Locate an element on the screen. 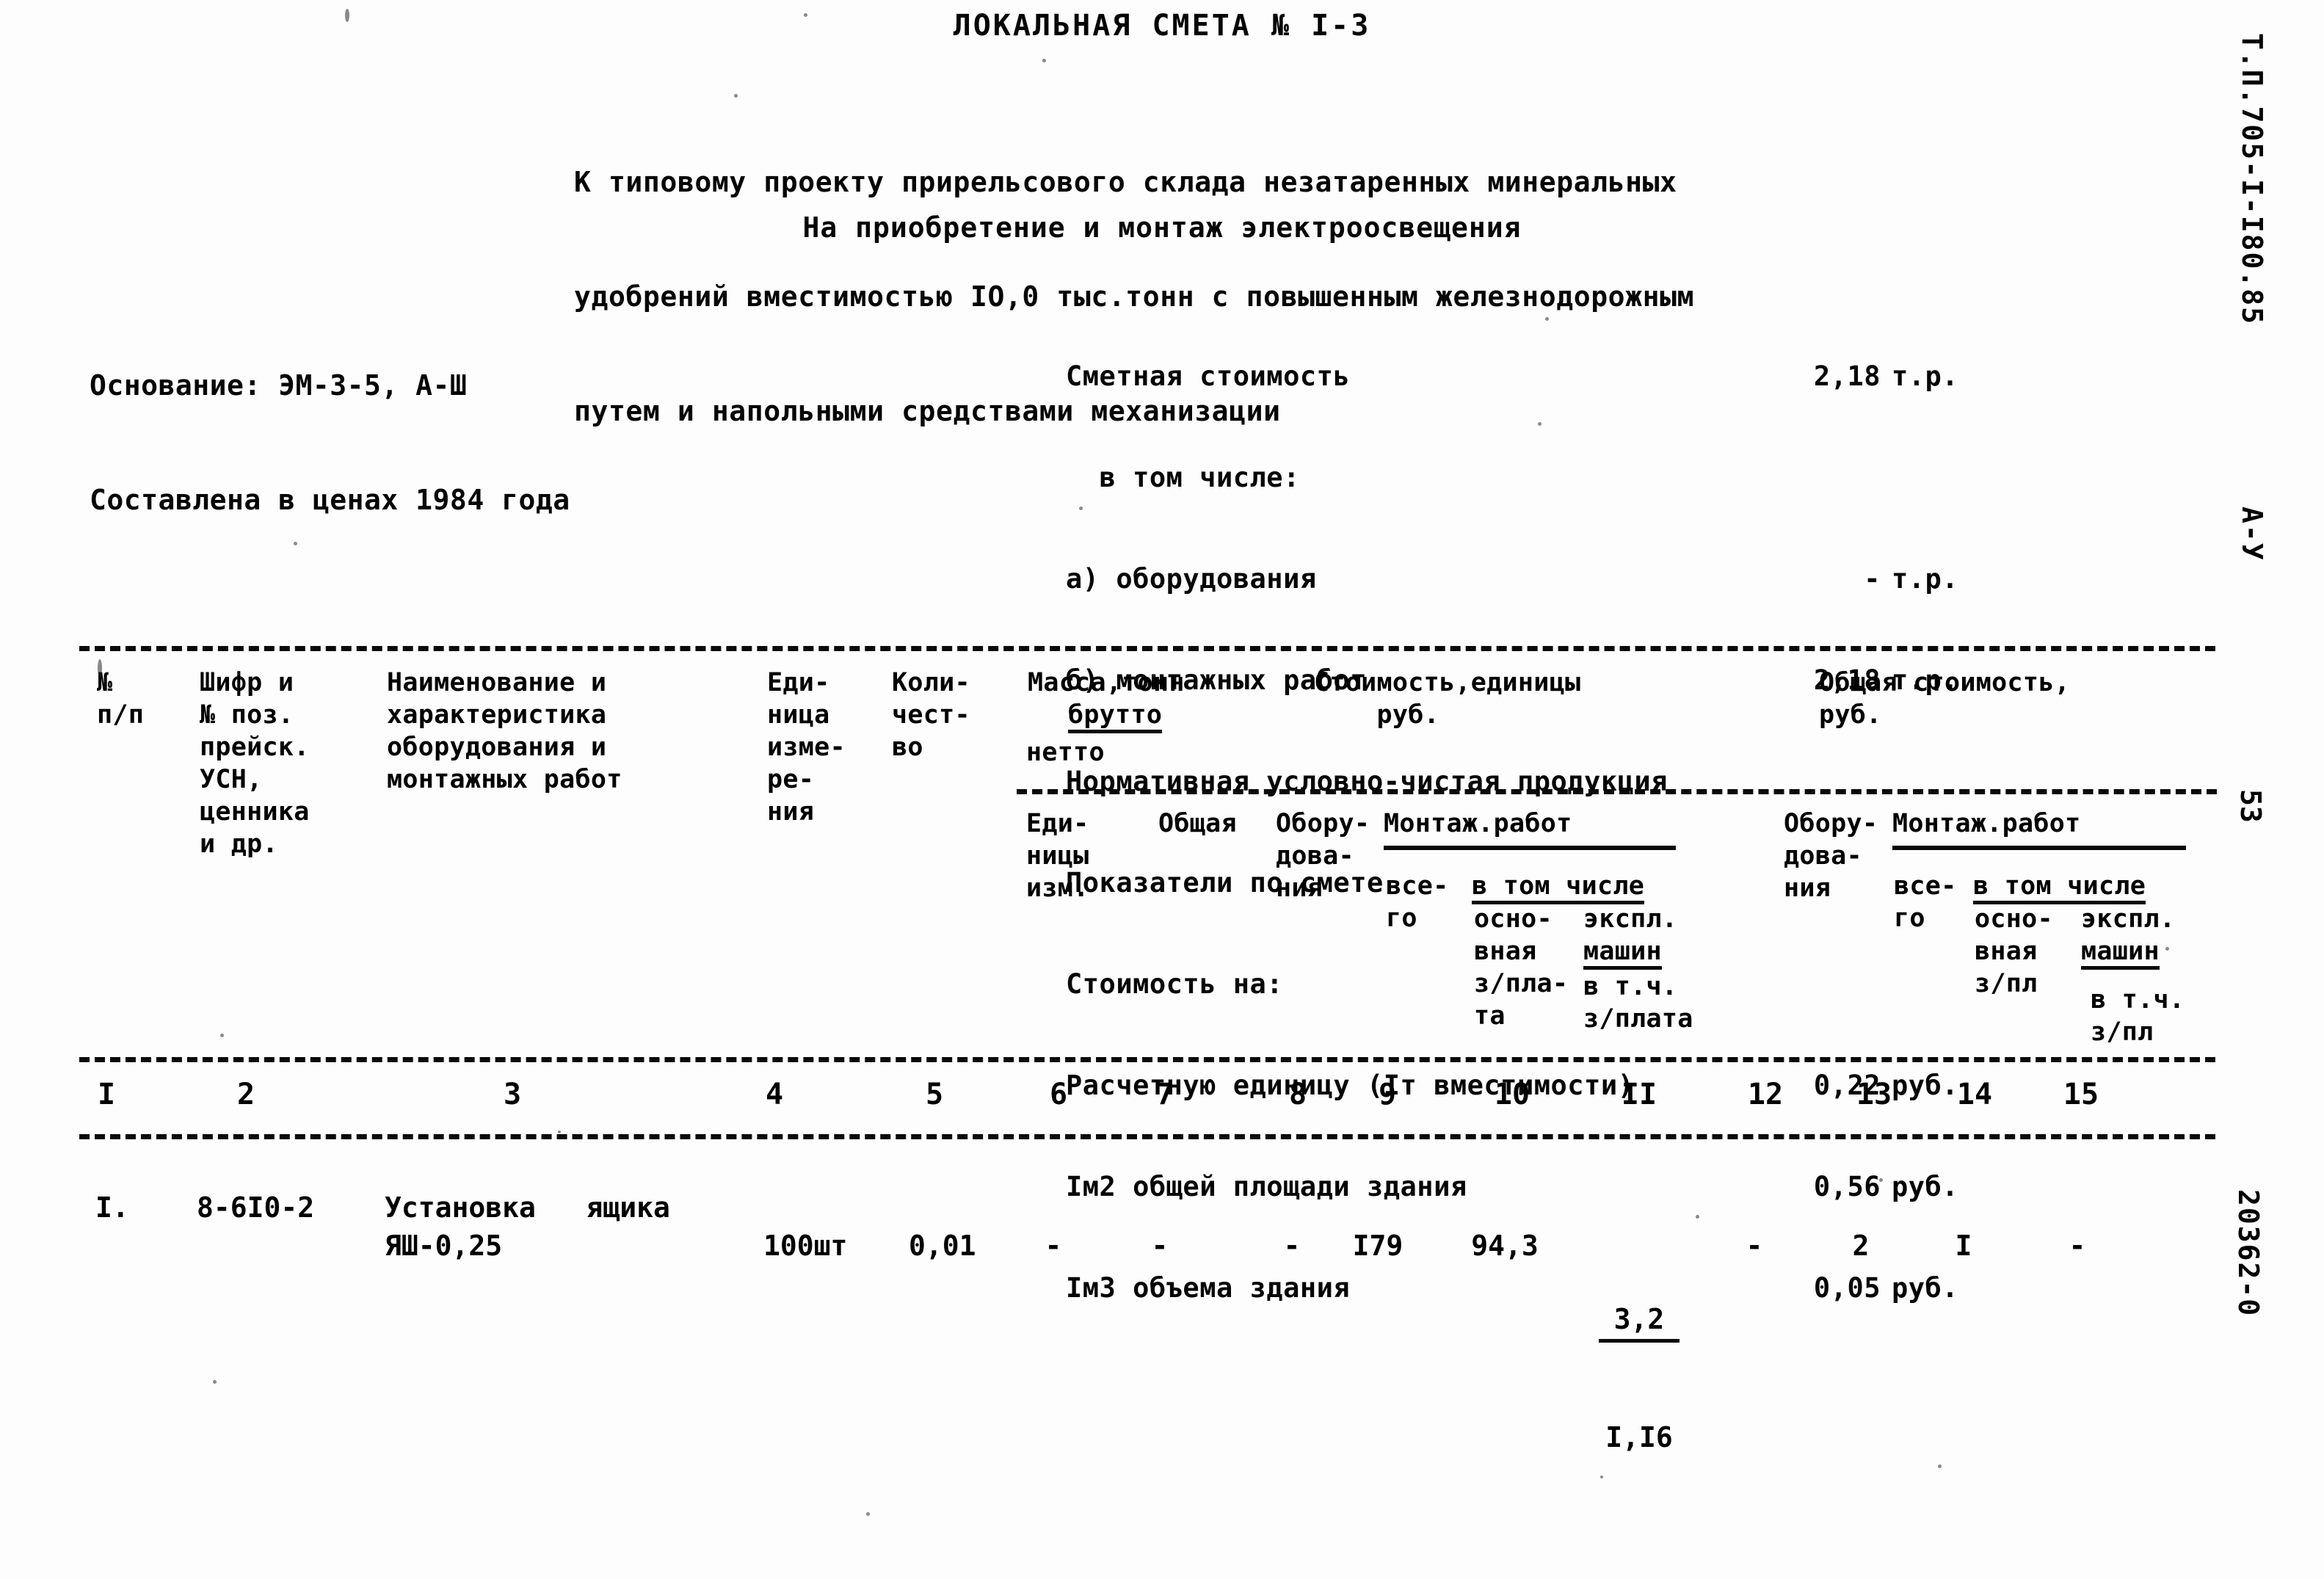 Image resolution: width=2324 pixels, height=1579 pixels. column-number: 12 is located at coordinates (1765, 1094).